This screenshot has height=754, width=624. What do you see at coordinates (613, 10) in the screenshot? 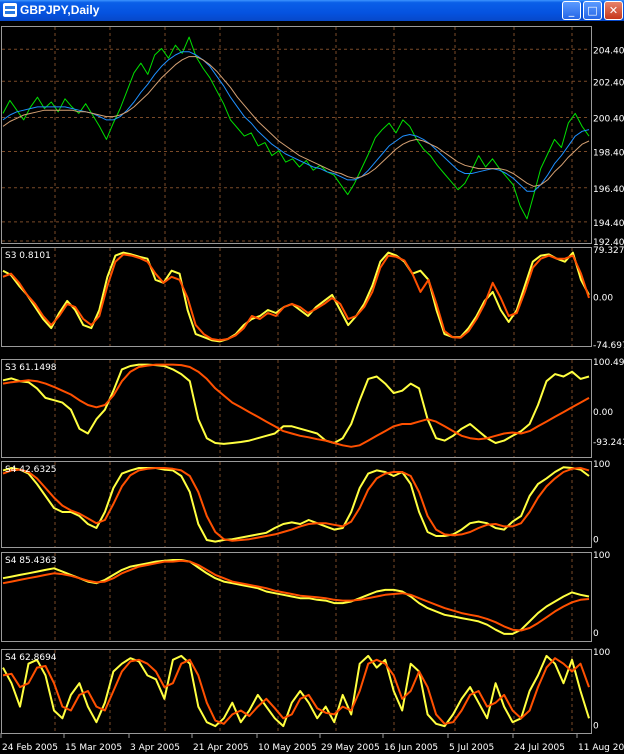
I see `close-button: ✕` at bounding box center [613, 10].